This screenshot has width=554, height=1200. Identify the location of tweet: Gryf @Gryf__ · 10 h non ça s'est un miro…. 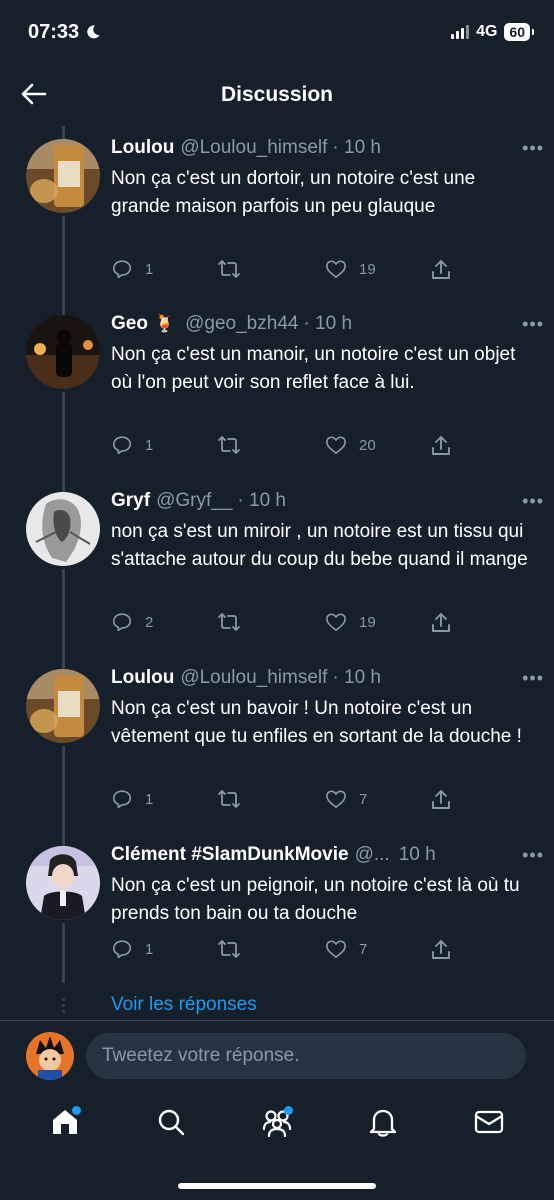
(277, 567).